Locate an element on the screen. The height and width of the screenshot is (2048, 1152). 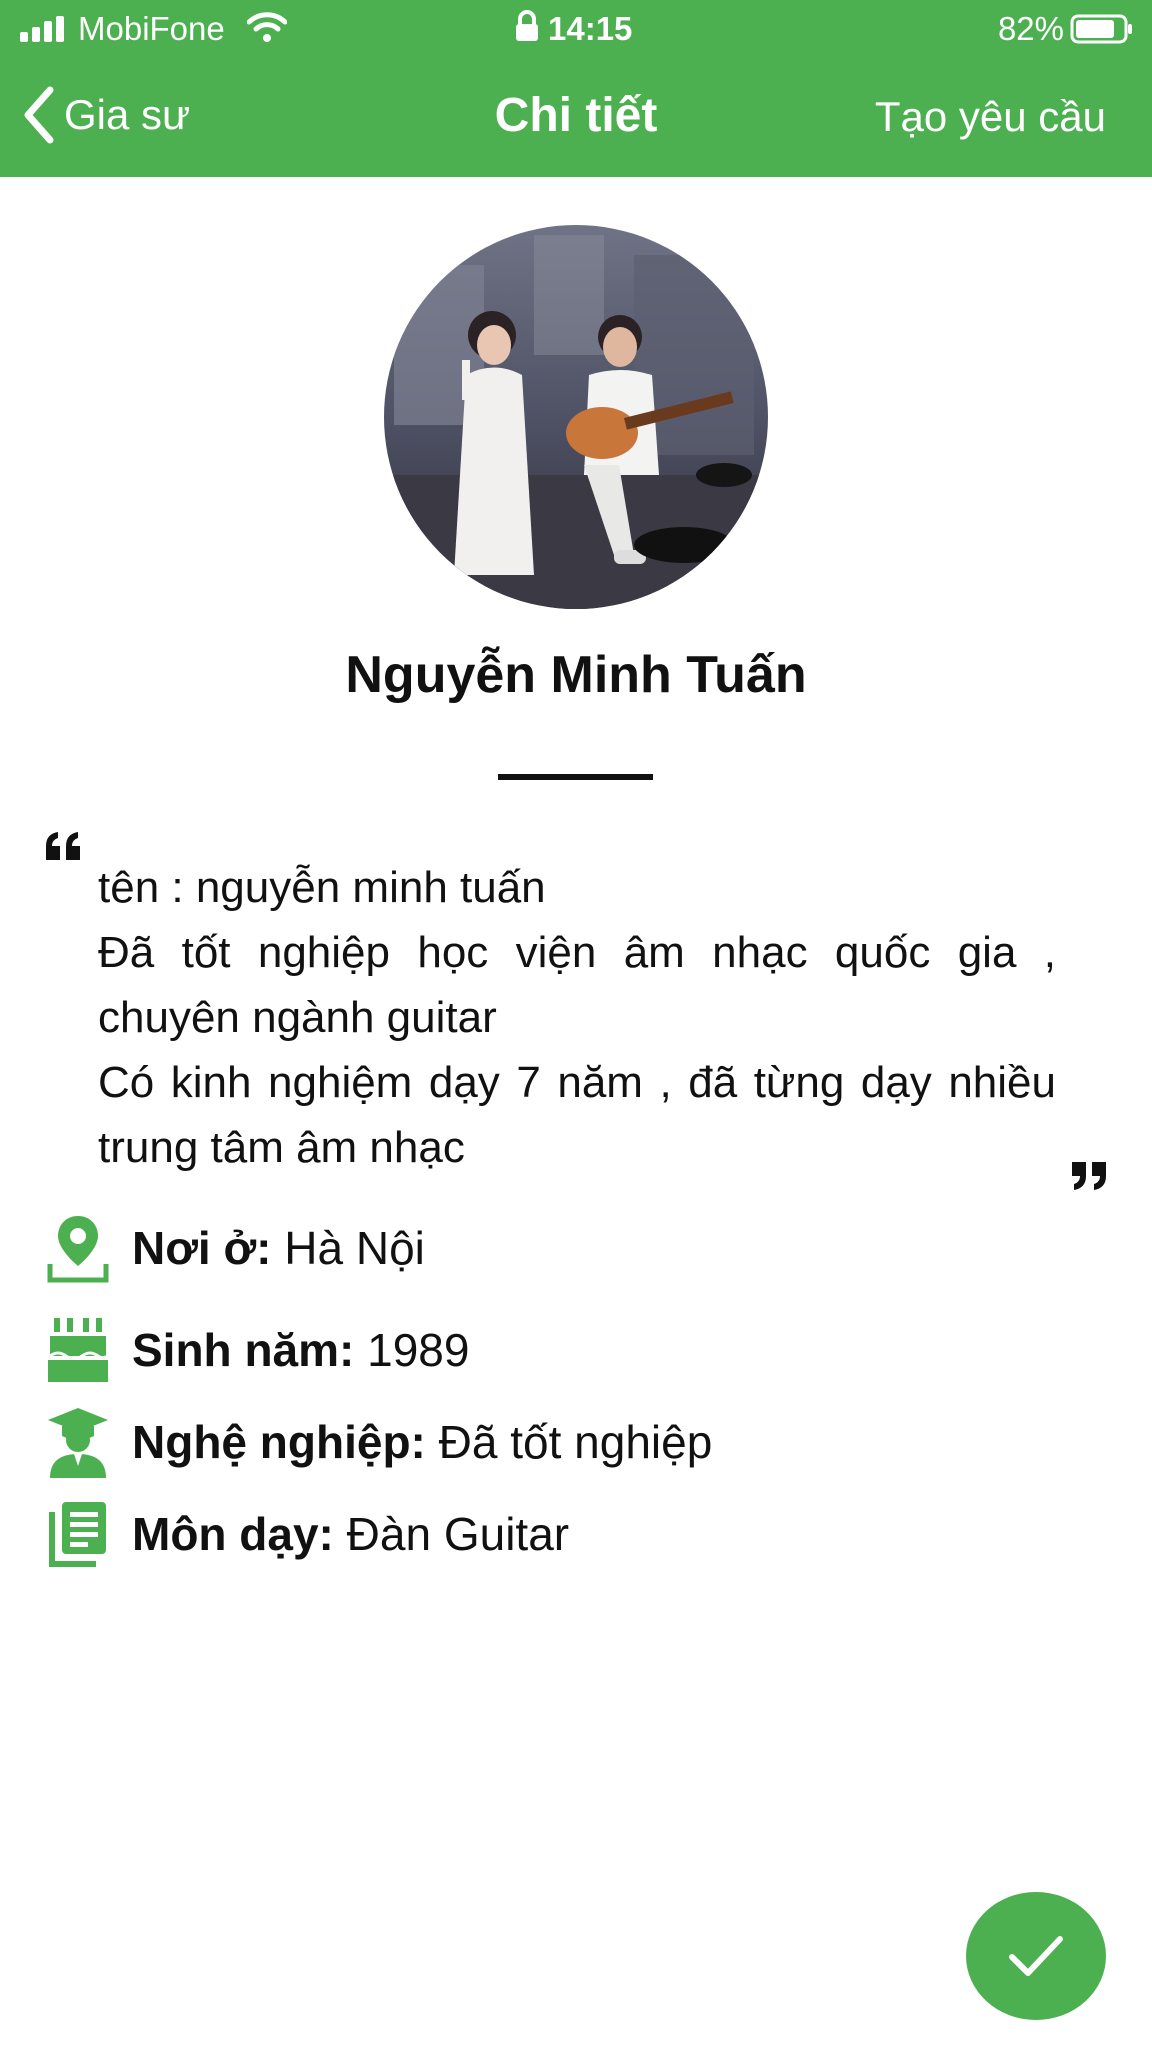
tutor-avatar is located at coordinates (576, 417).